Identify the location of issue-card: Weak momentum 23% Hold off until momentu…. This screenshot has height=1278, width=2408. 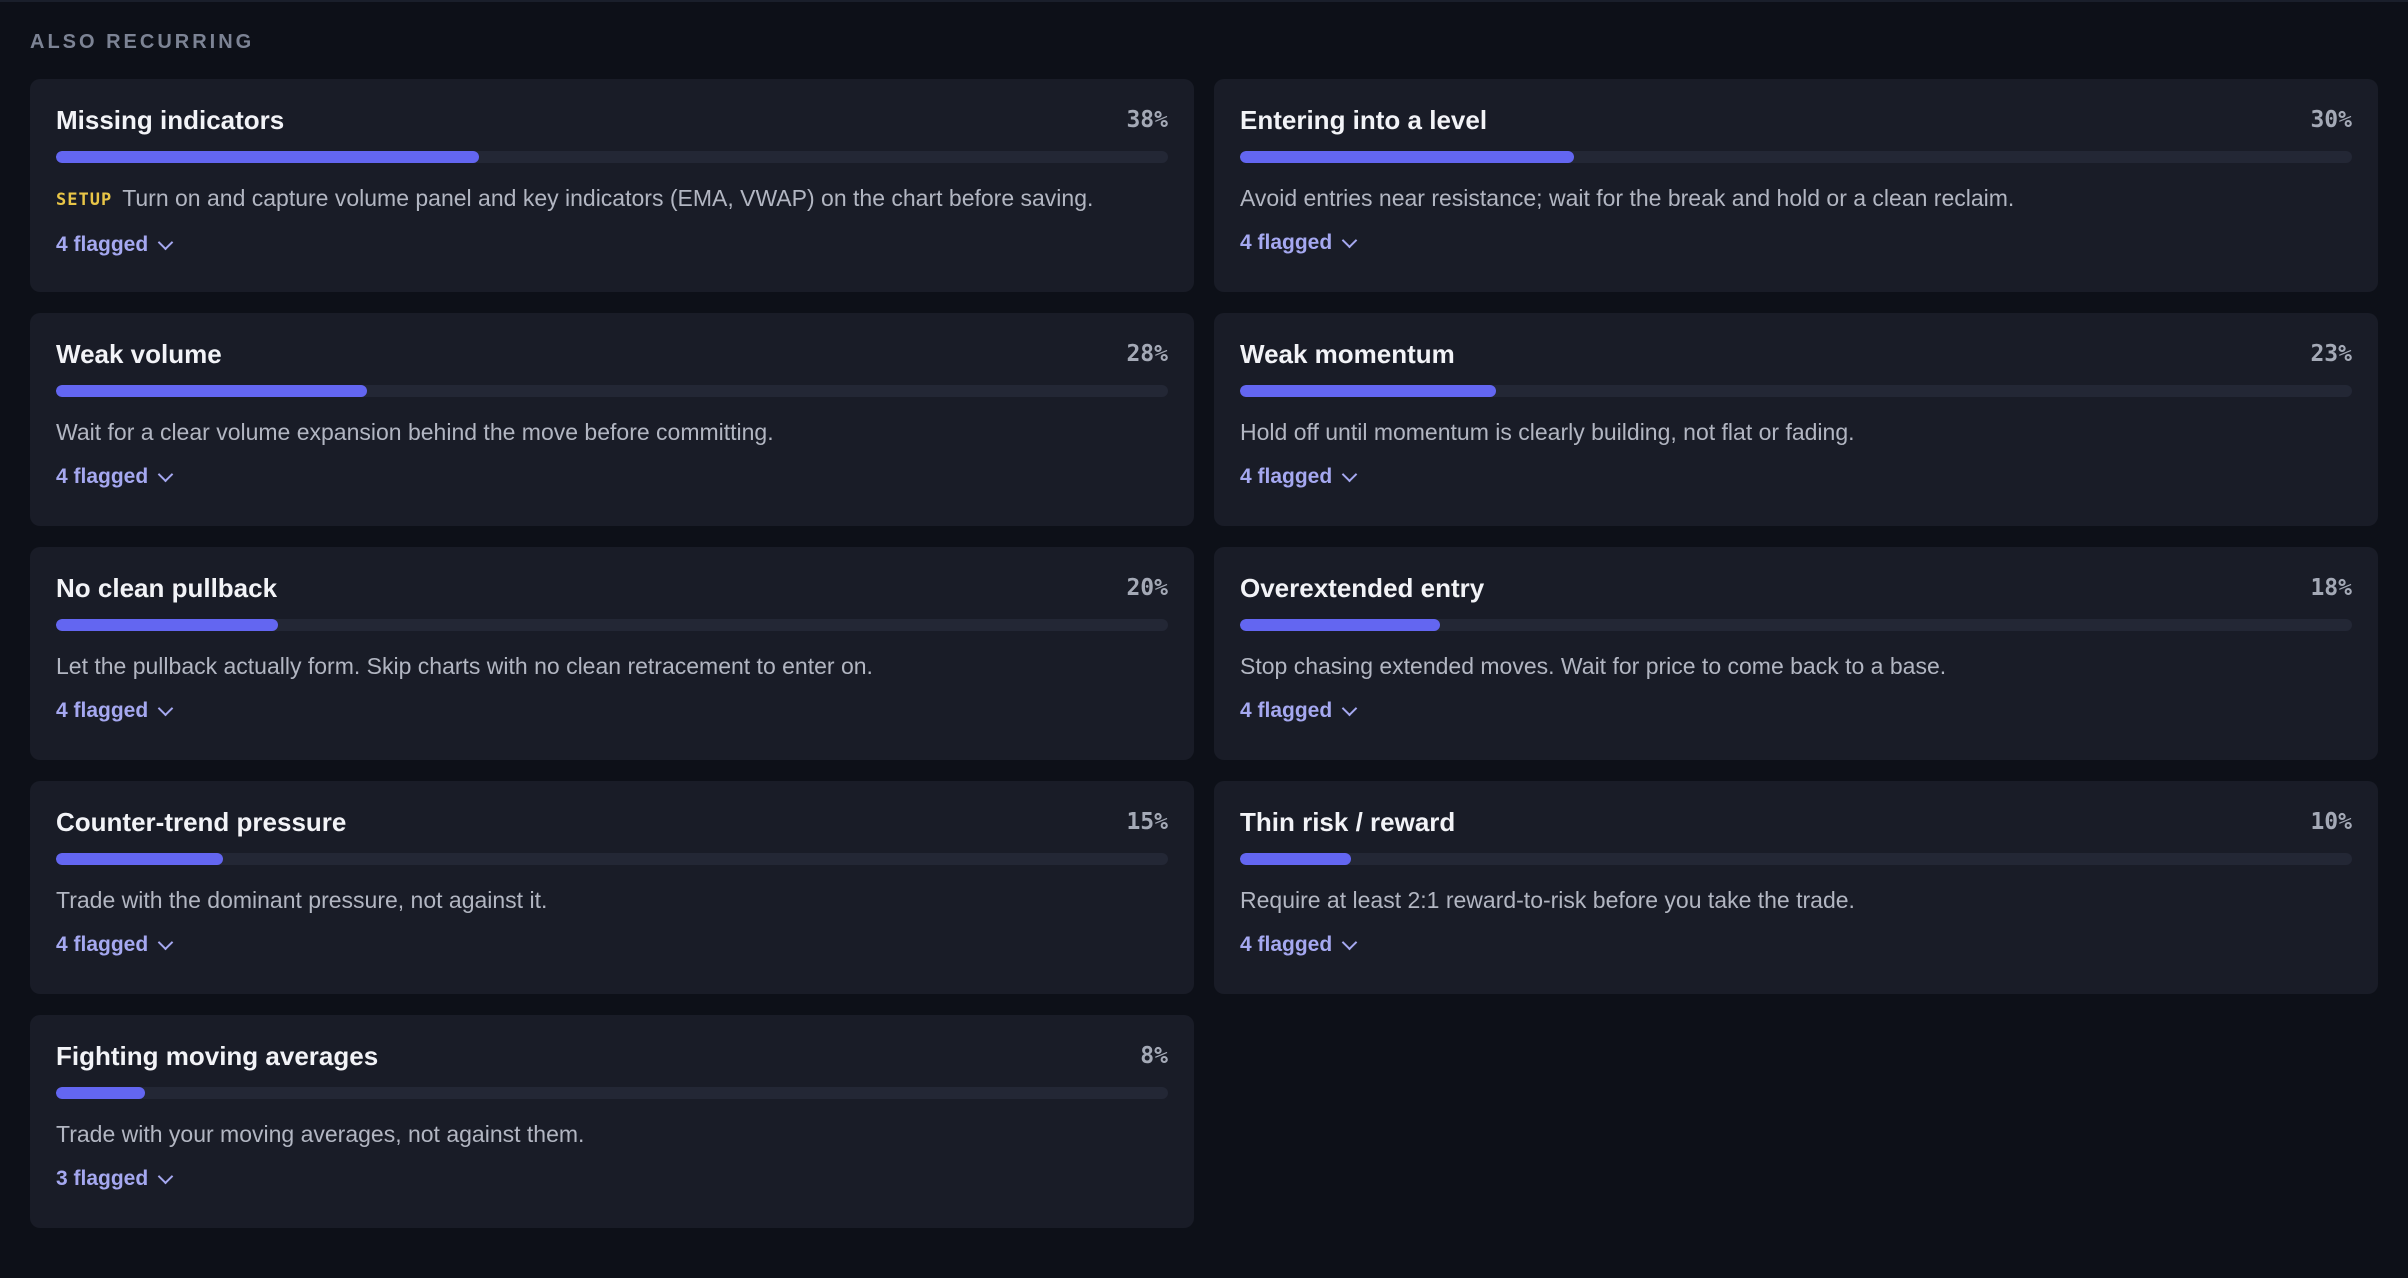
(1796, 419).